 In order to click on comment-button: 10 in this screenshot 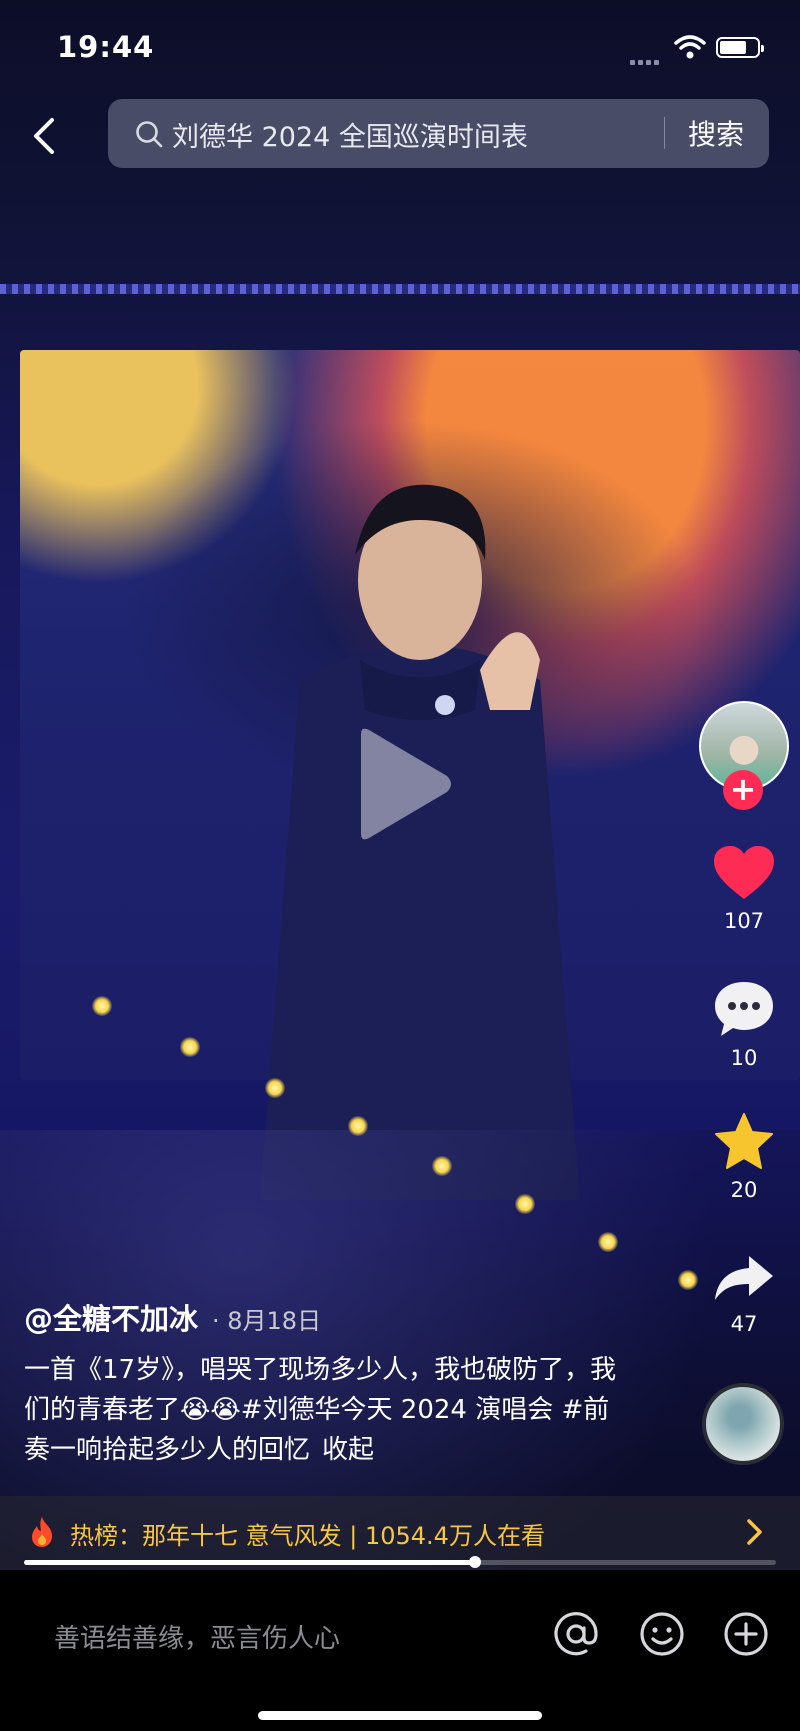, I will do `click(744, 1025)`.